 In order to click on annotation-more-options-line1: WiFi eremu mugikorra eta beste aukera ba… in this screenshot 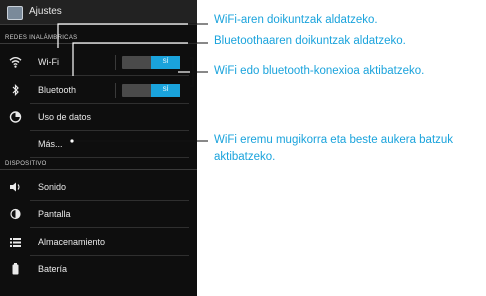, I will do `click(334, 140)`.